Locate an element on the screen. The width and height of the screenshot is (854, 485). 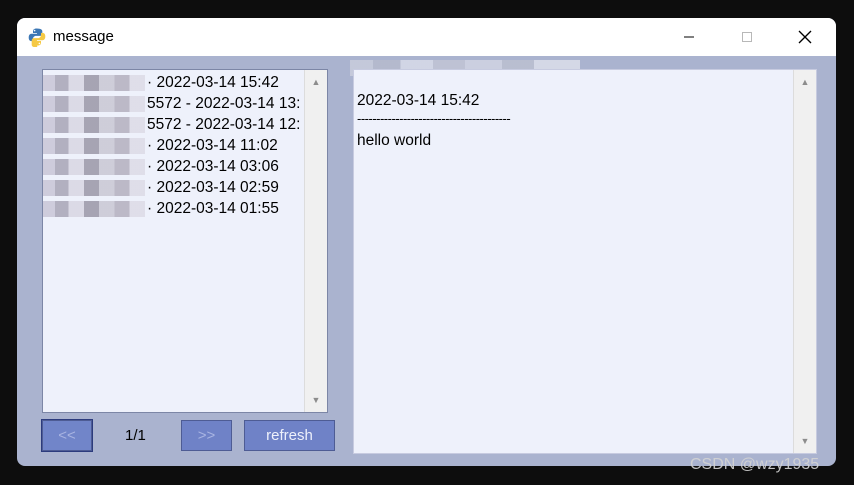
maximize-icon is located at coordinates (747, 37).